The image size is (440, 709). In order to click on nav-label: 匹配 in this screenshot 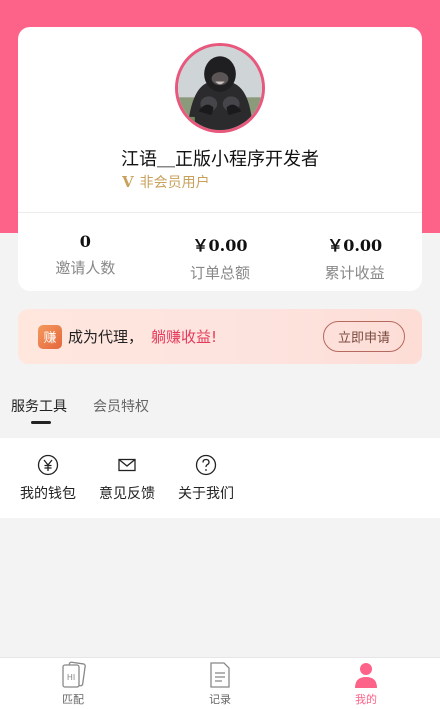, I will do `click(73, 699)`.